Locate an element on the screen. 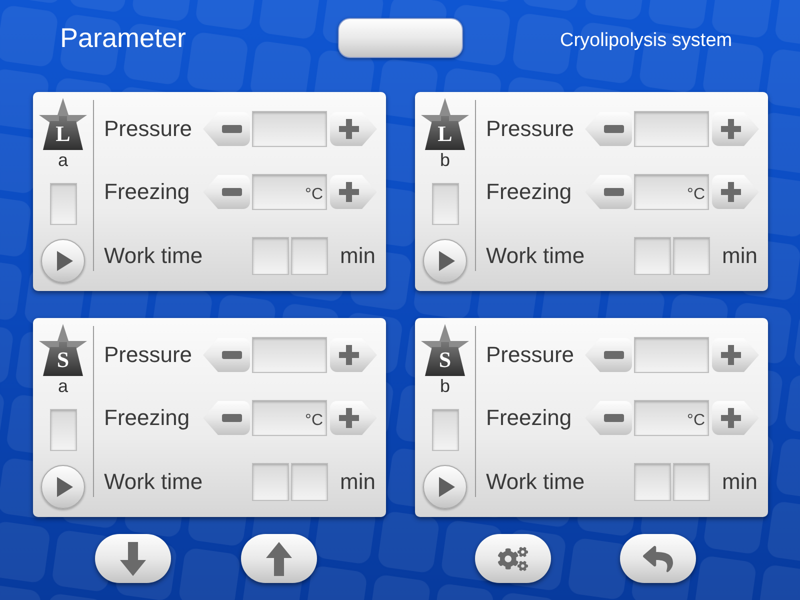  page-title: Parameter is located at coordinates (123, 38).